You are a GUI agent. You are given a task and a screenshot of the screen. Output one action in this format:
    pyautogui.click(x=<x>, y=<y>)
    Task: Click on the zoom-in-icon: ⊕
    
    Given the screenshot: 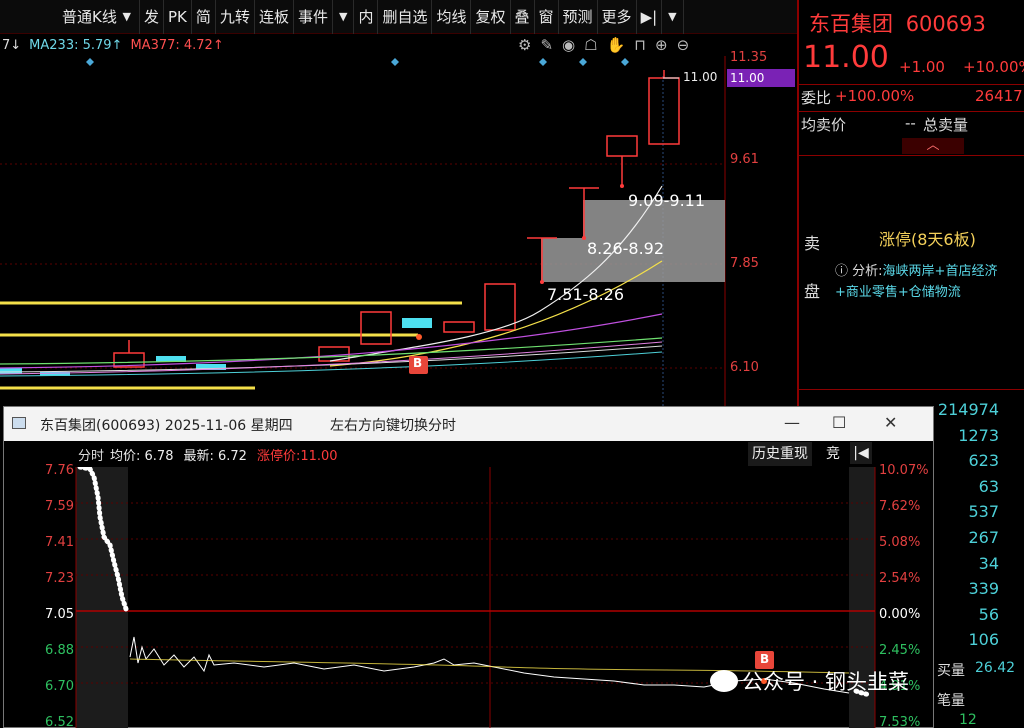 What is the action you would take?
    pyautogui.click(x=661, y=45)
    